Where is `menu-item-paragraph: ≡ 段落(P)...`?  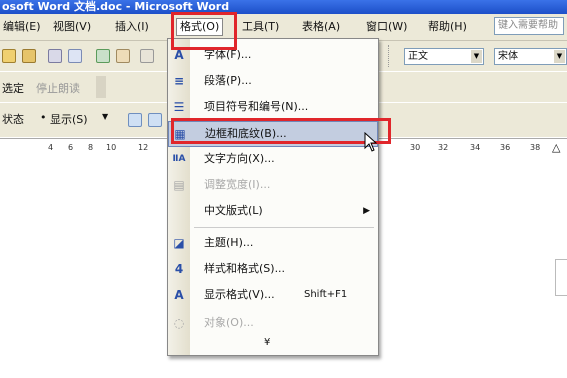 menu-item-paragraph: ≡ 段落(P)... is located at coordinates (273, 82).